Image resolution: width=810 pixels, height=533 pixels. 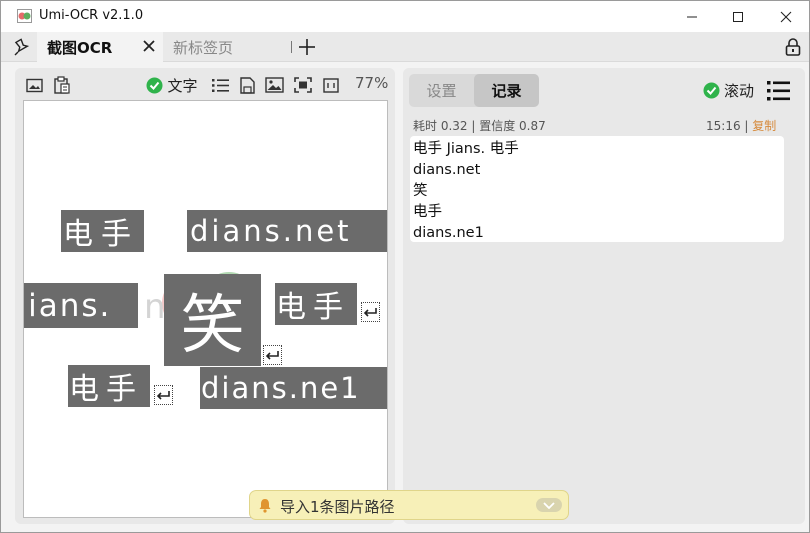 I want to click on clipboard-icon, so click(x=62, y=84).